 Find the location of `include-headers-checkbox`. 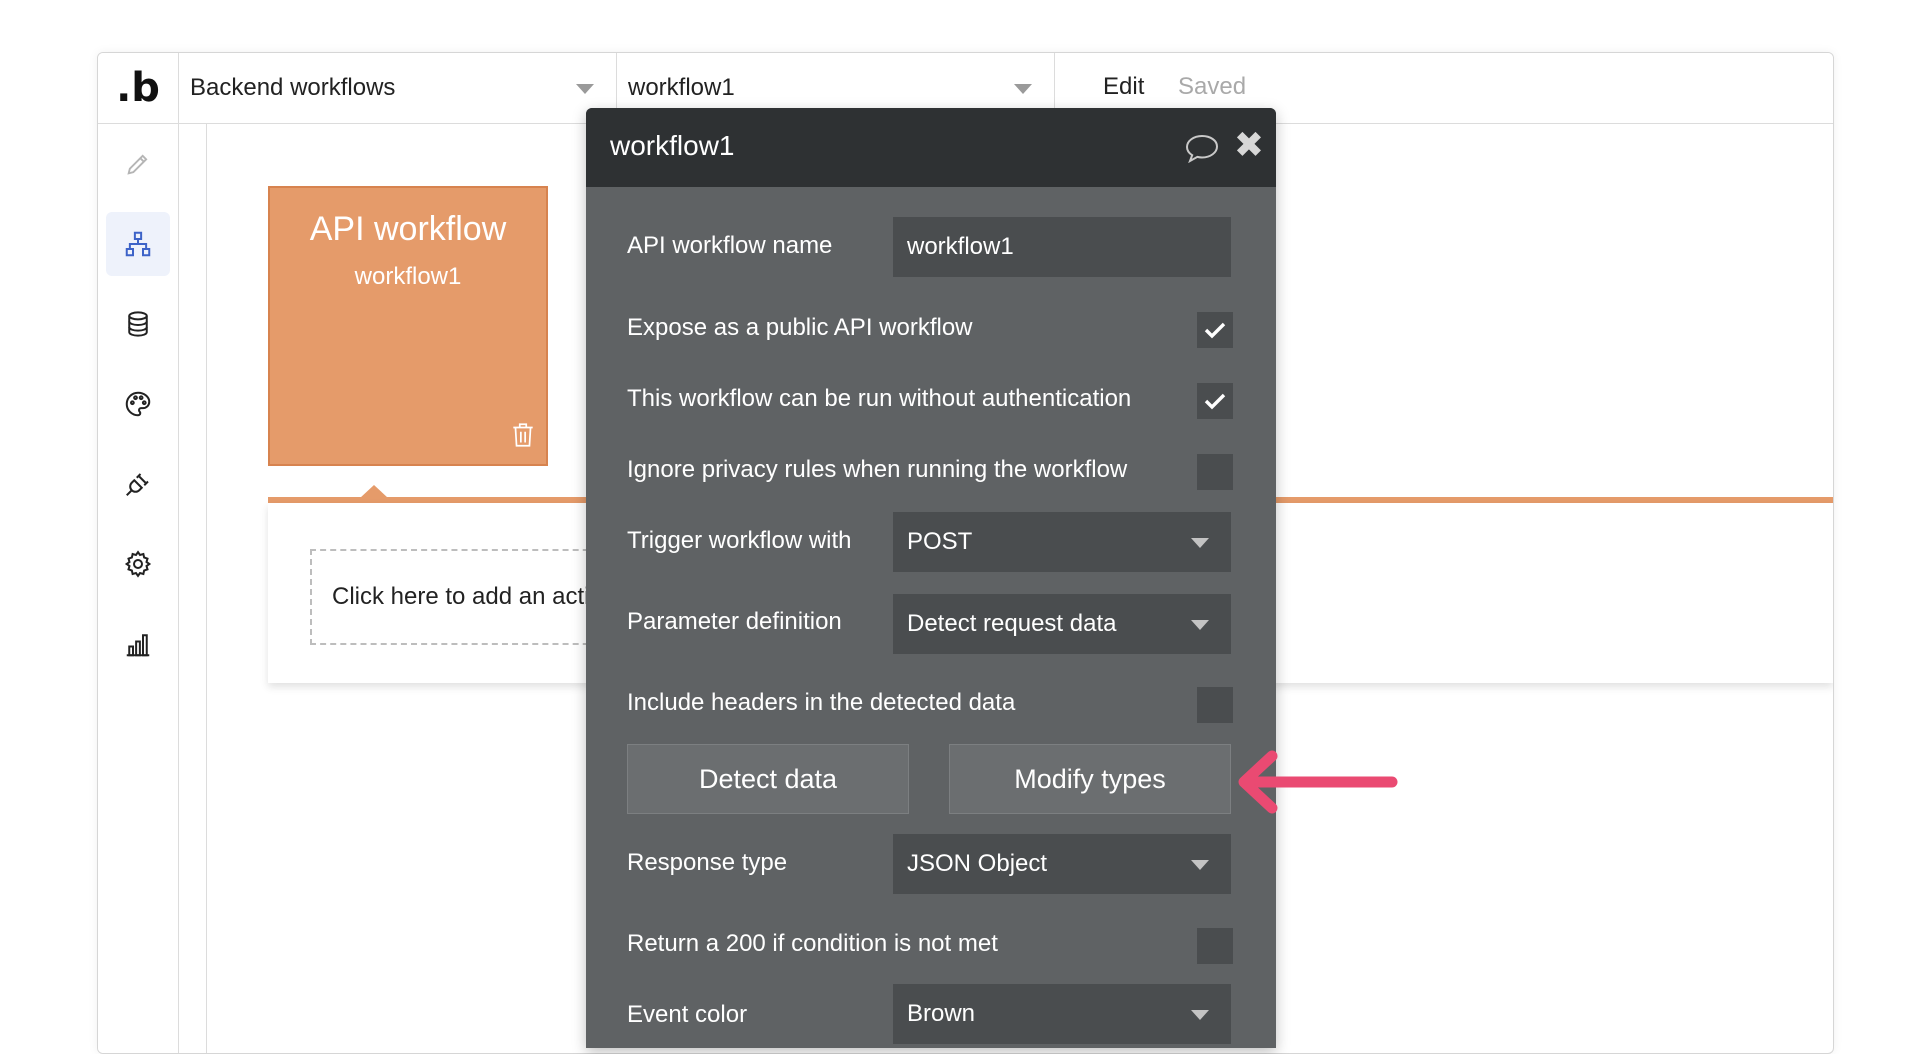

include-headers-checkbox is located at coordinates (1215, 705).